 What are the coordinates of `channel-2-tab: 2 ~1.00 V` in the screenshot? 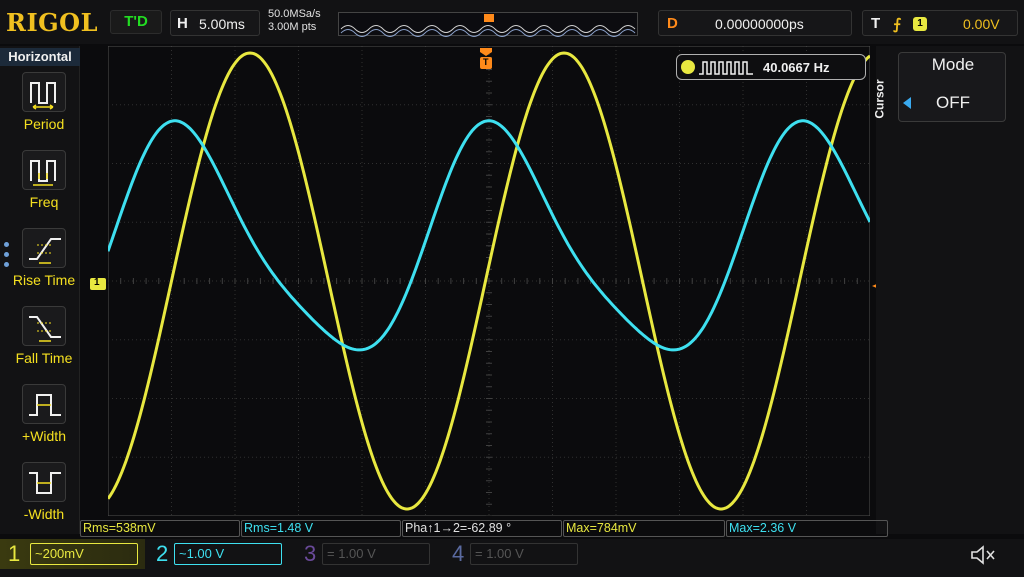 It's located at (218, 554).